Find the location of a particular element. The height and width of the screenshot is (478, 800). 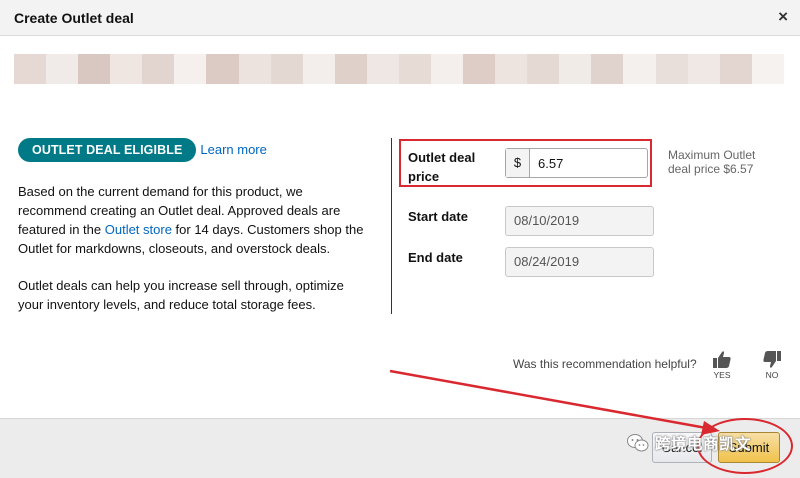

thumbs-down-icon is located at coordinates (772, 359).